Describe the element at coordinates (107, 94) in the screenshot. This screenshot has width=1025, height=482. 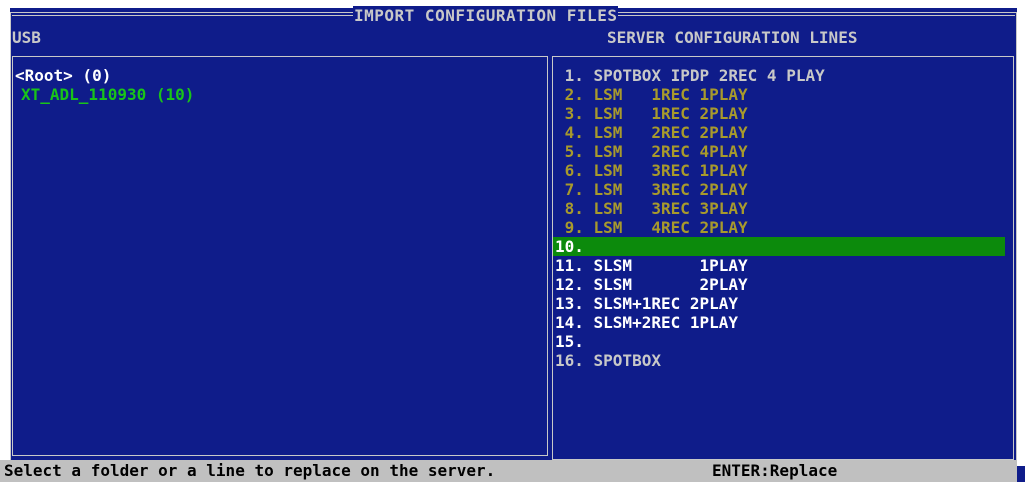
I see `folder-xt-adl: XT_ADL_110930 (10)` at that location.